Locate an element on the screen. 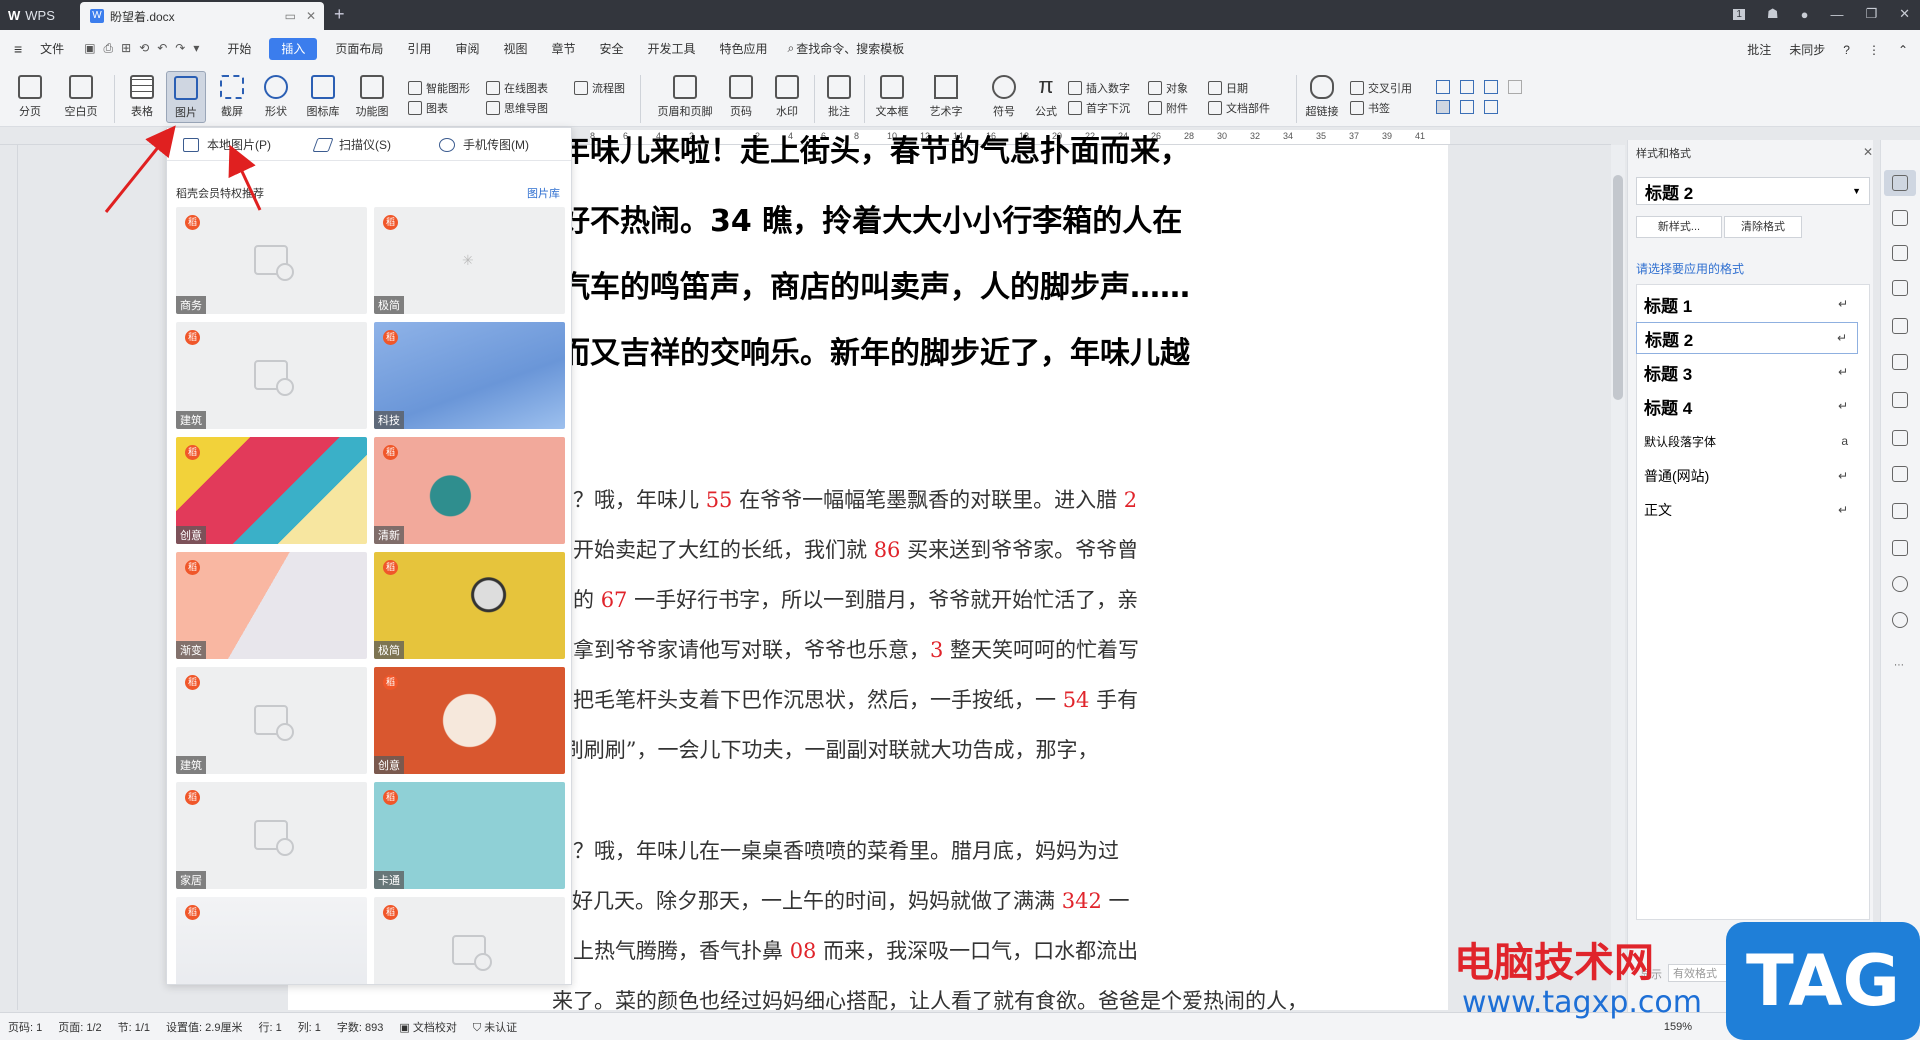 This screenshot has height=1040, width=1920. status-page-count: 页面: 1/2 is located at coordinates (80, 1027).